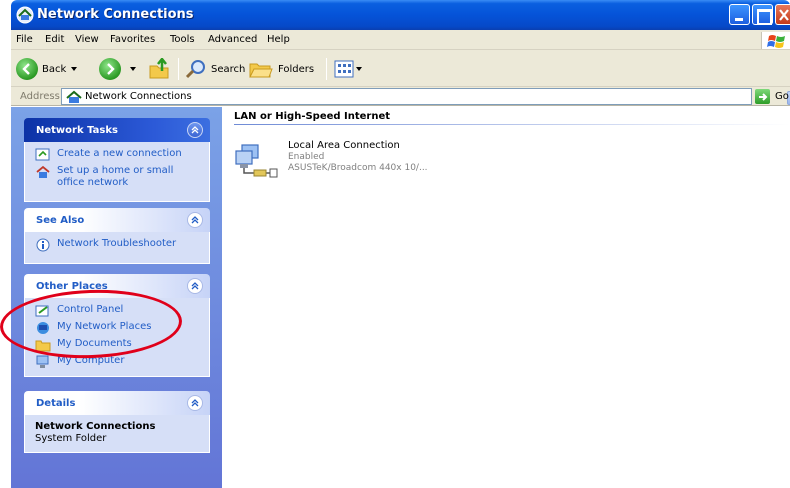 The width and height of the screenshot is (790, 488). I want to click on details-body: Network Connections System Folder, so click(117, 434).